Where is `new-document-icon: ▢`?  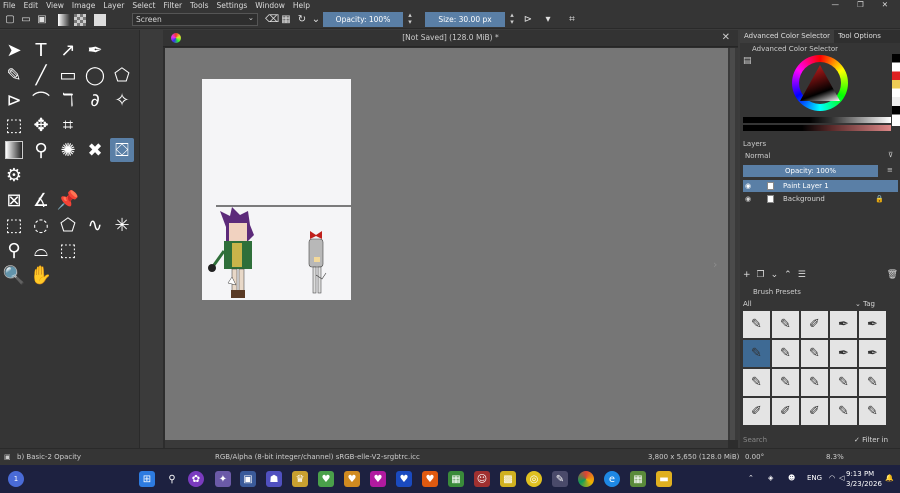
new-document-icon: ▢ is located at coordinates (10, 20).